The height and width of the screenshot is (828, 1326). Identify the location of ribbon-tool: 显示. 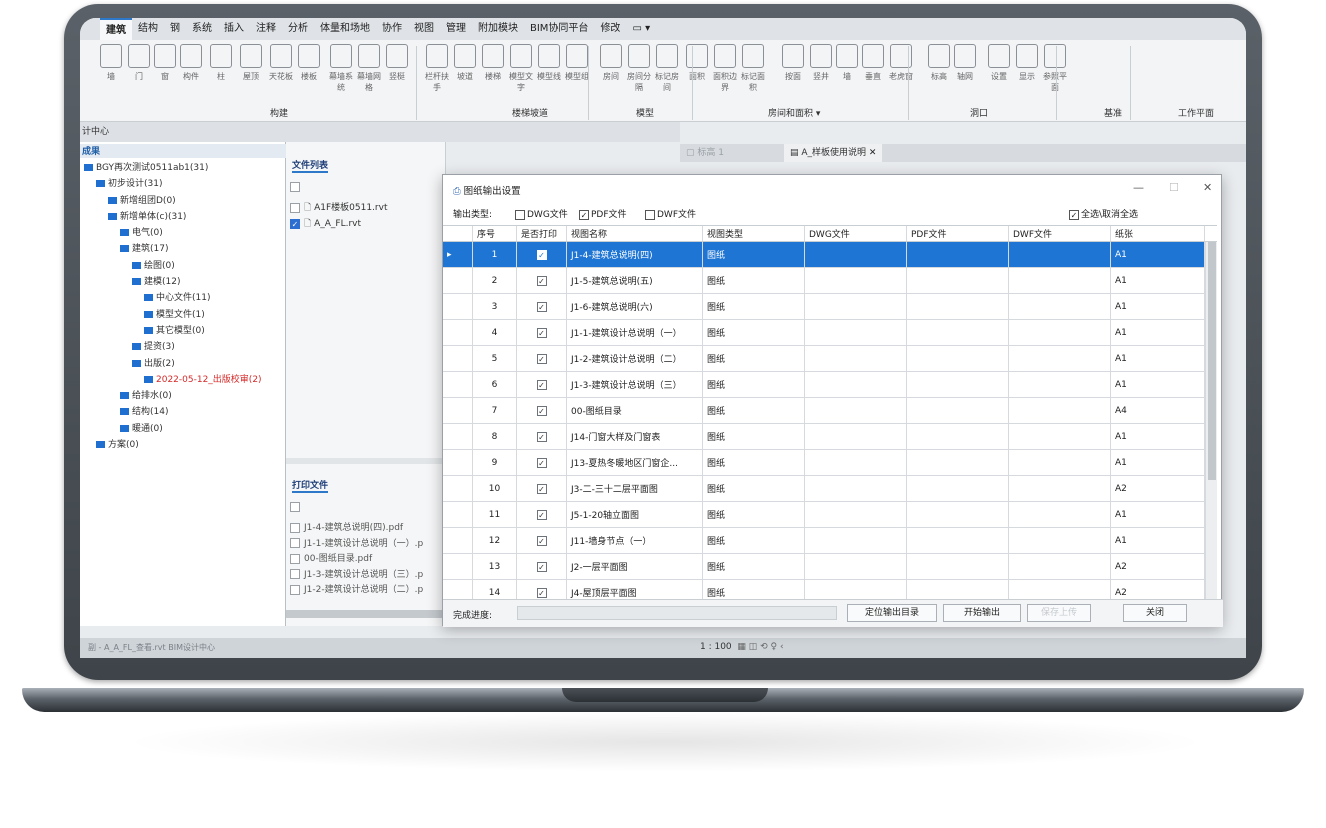
(1027, 63).